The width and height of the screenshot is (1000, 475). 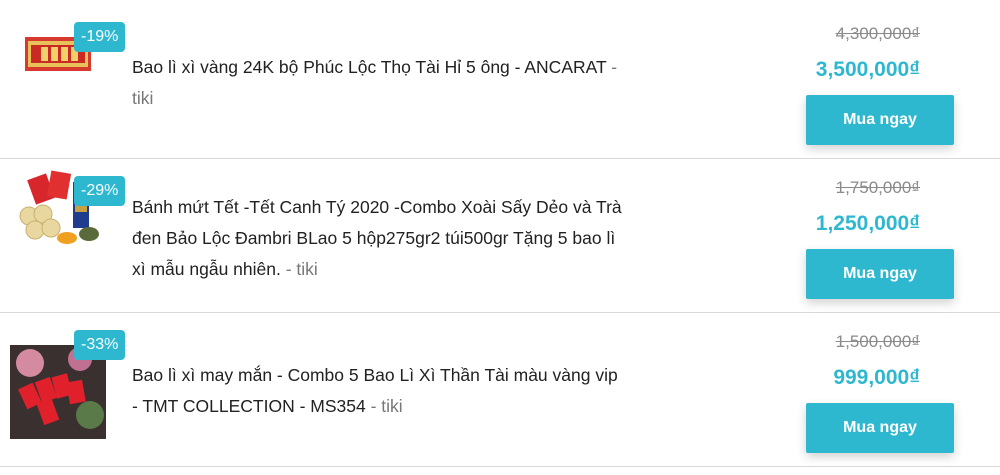 I want to click on old-price: 4,300,000₫, so click(x=877, y=33).